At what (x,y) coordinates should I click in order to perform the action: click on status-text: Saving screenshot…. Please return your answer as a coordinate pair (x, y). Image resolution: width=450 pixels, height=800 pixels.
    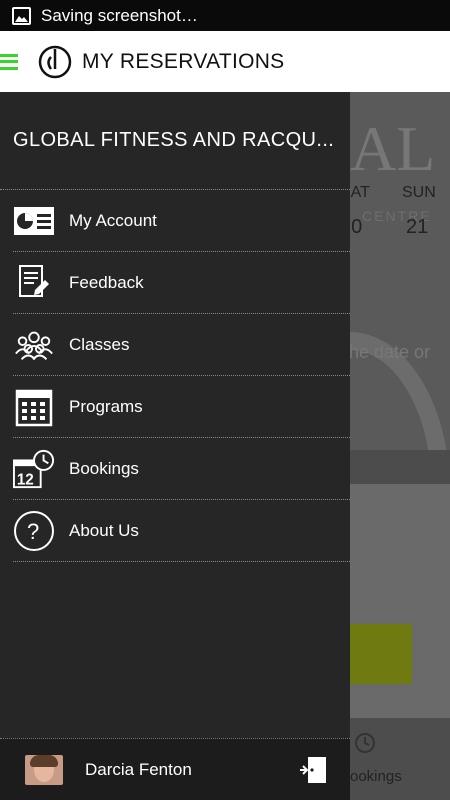
    Looking at the image, I should click on (119, 15).